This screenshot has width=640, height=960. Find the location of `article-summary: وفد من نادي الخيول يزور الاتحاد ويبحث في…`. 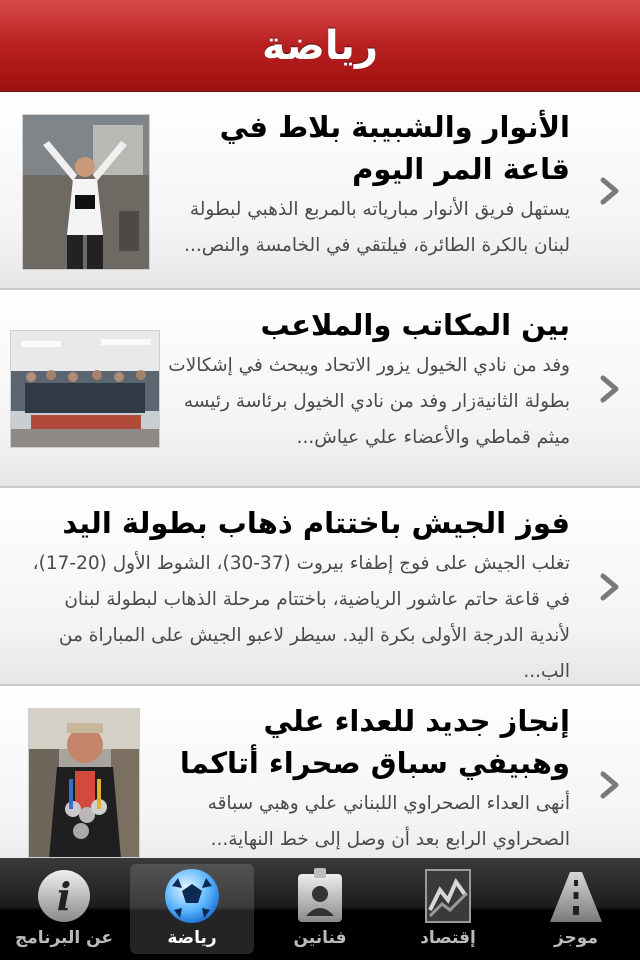

article-summary: وفد من نادي الخيول يزور الاتحاد ويبحث في… is located at coordinates (369, 401).